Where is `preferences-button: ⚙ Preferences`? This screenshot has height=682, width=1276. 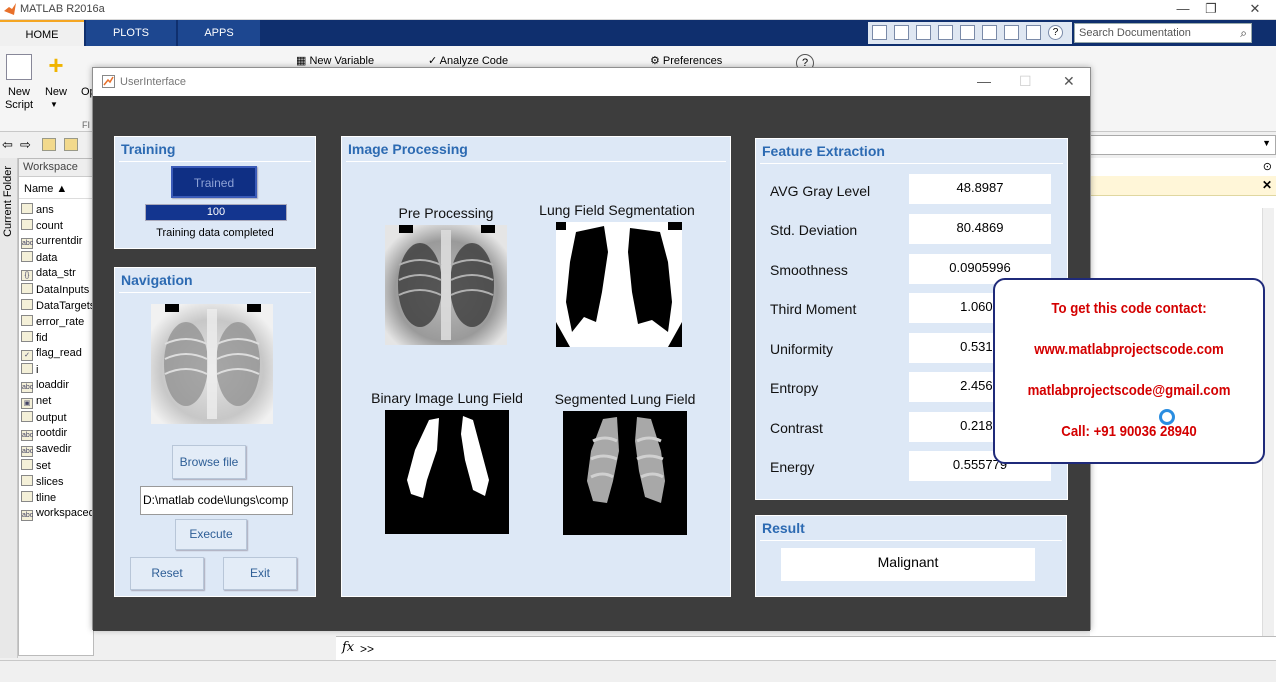
preferences-button: ⚙ Preferences is located at coordinates (686, 60).